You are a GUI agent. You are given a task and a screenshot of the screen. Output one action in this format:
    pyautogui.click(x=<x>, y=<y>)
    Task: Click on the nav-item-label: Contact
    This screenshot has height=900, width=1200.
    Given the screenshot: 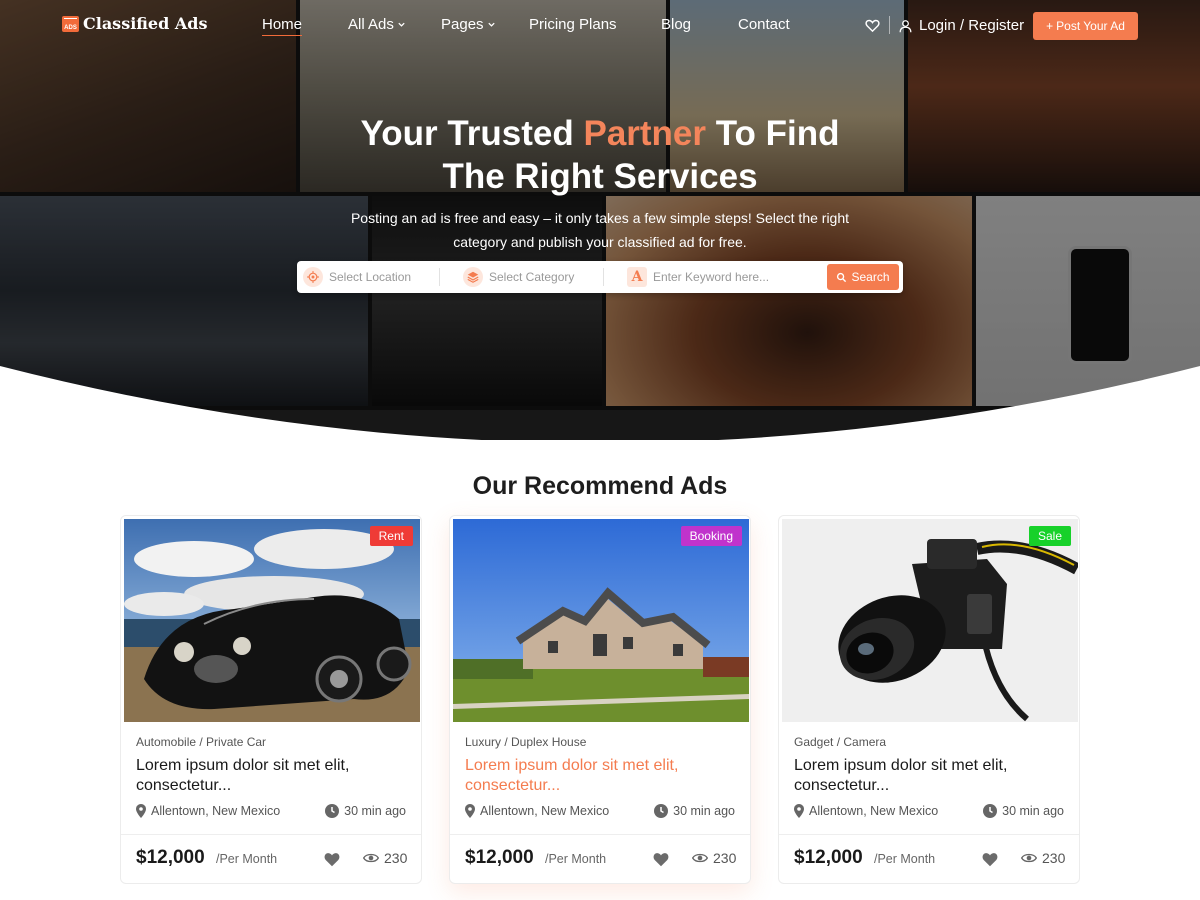 What is the action you would take?
    pyautogui.click(x=764, y=24)
    